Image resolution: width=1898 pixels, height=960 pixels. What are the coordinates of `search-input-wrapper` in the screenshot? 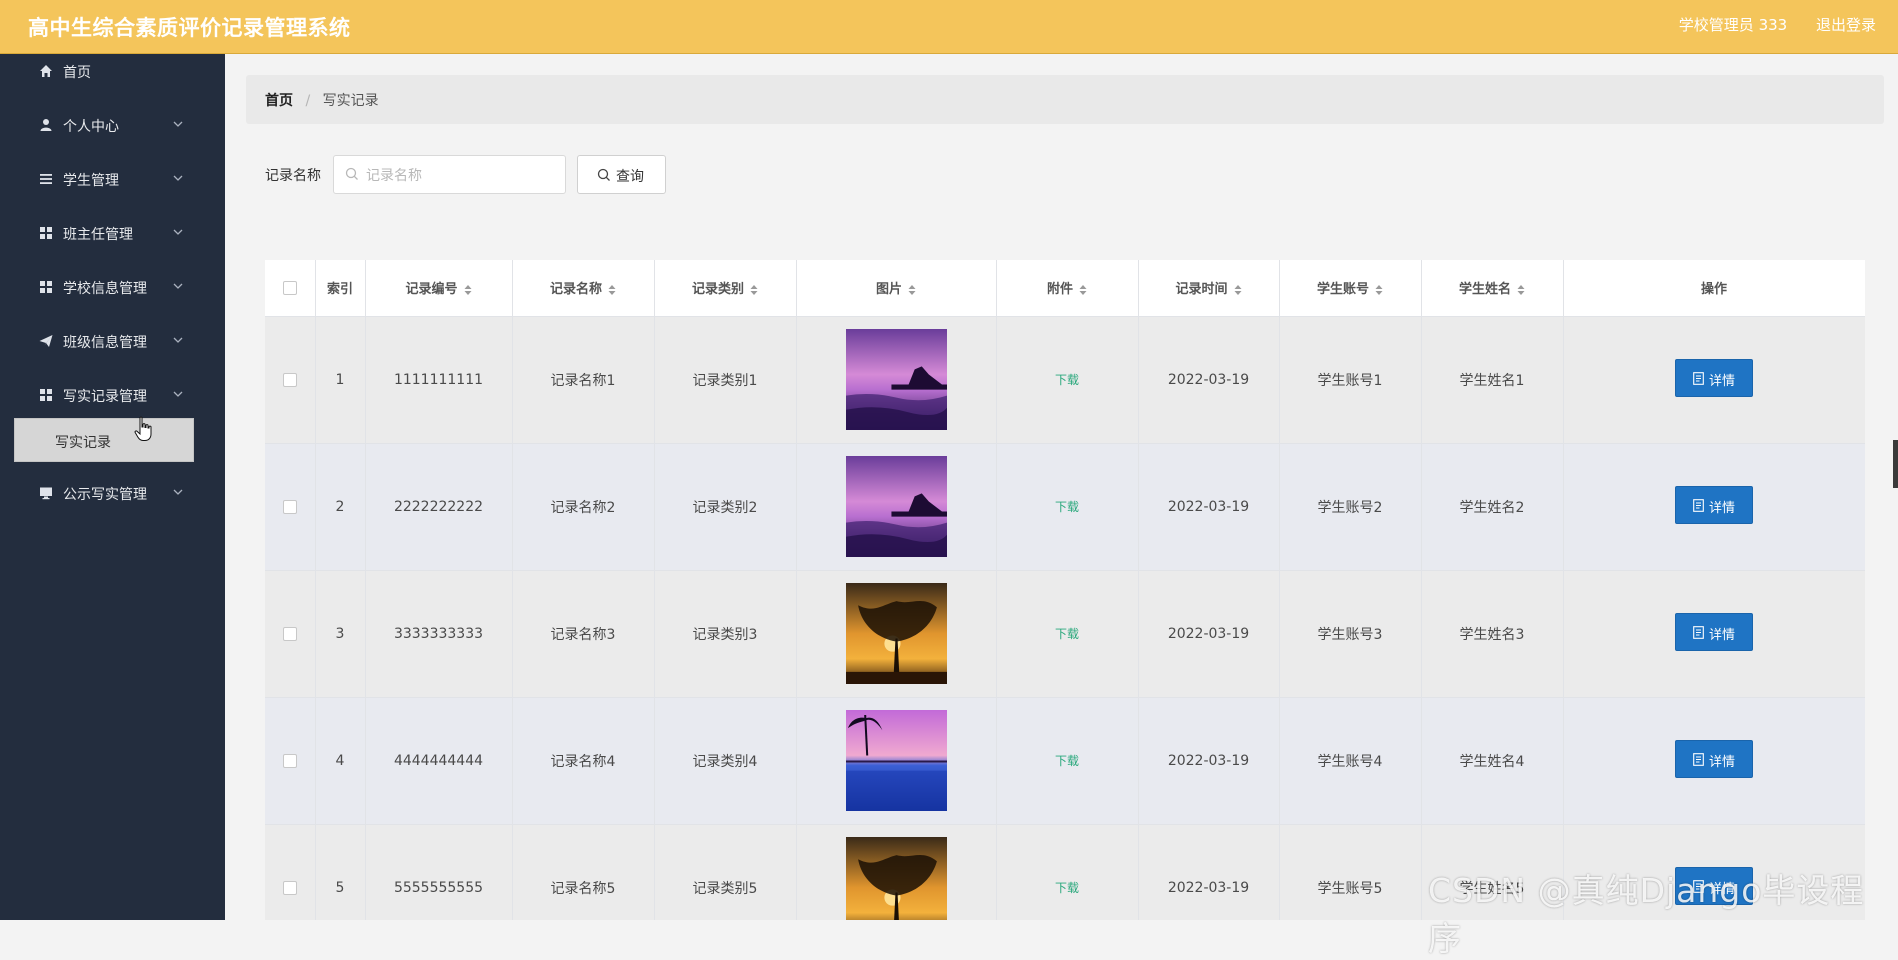 It's located at (449, 174).